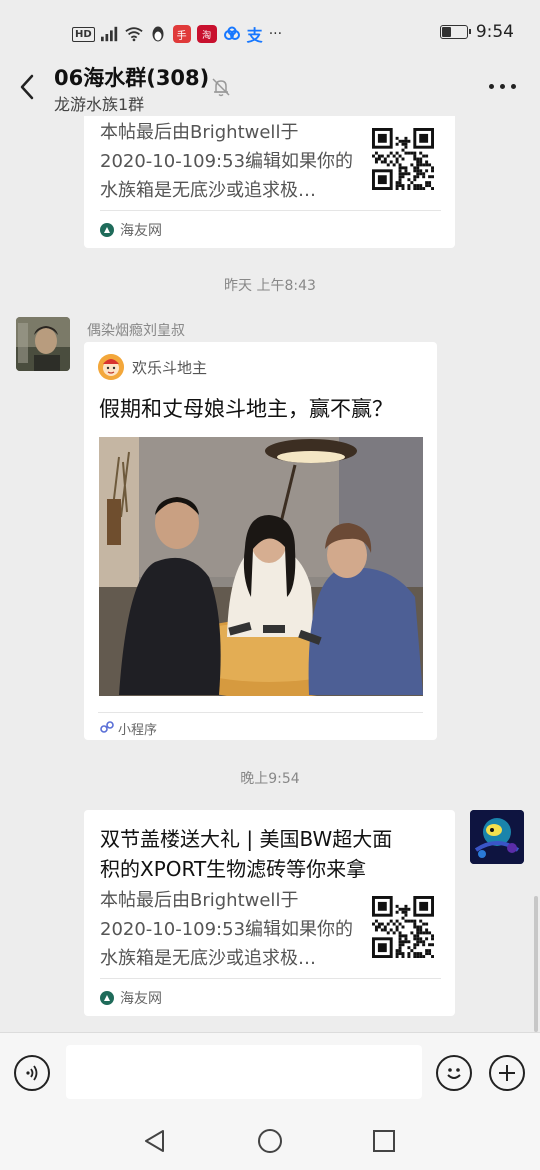  What do you see at coordinates (494, 32) in the screenshot?
I see `clock: 9:54` at bounding box center [494, 32].